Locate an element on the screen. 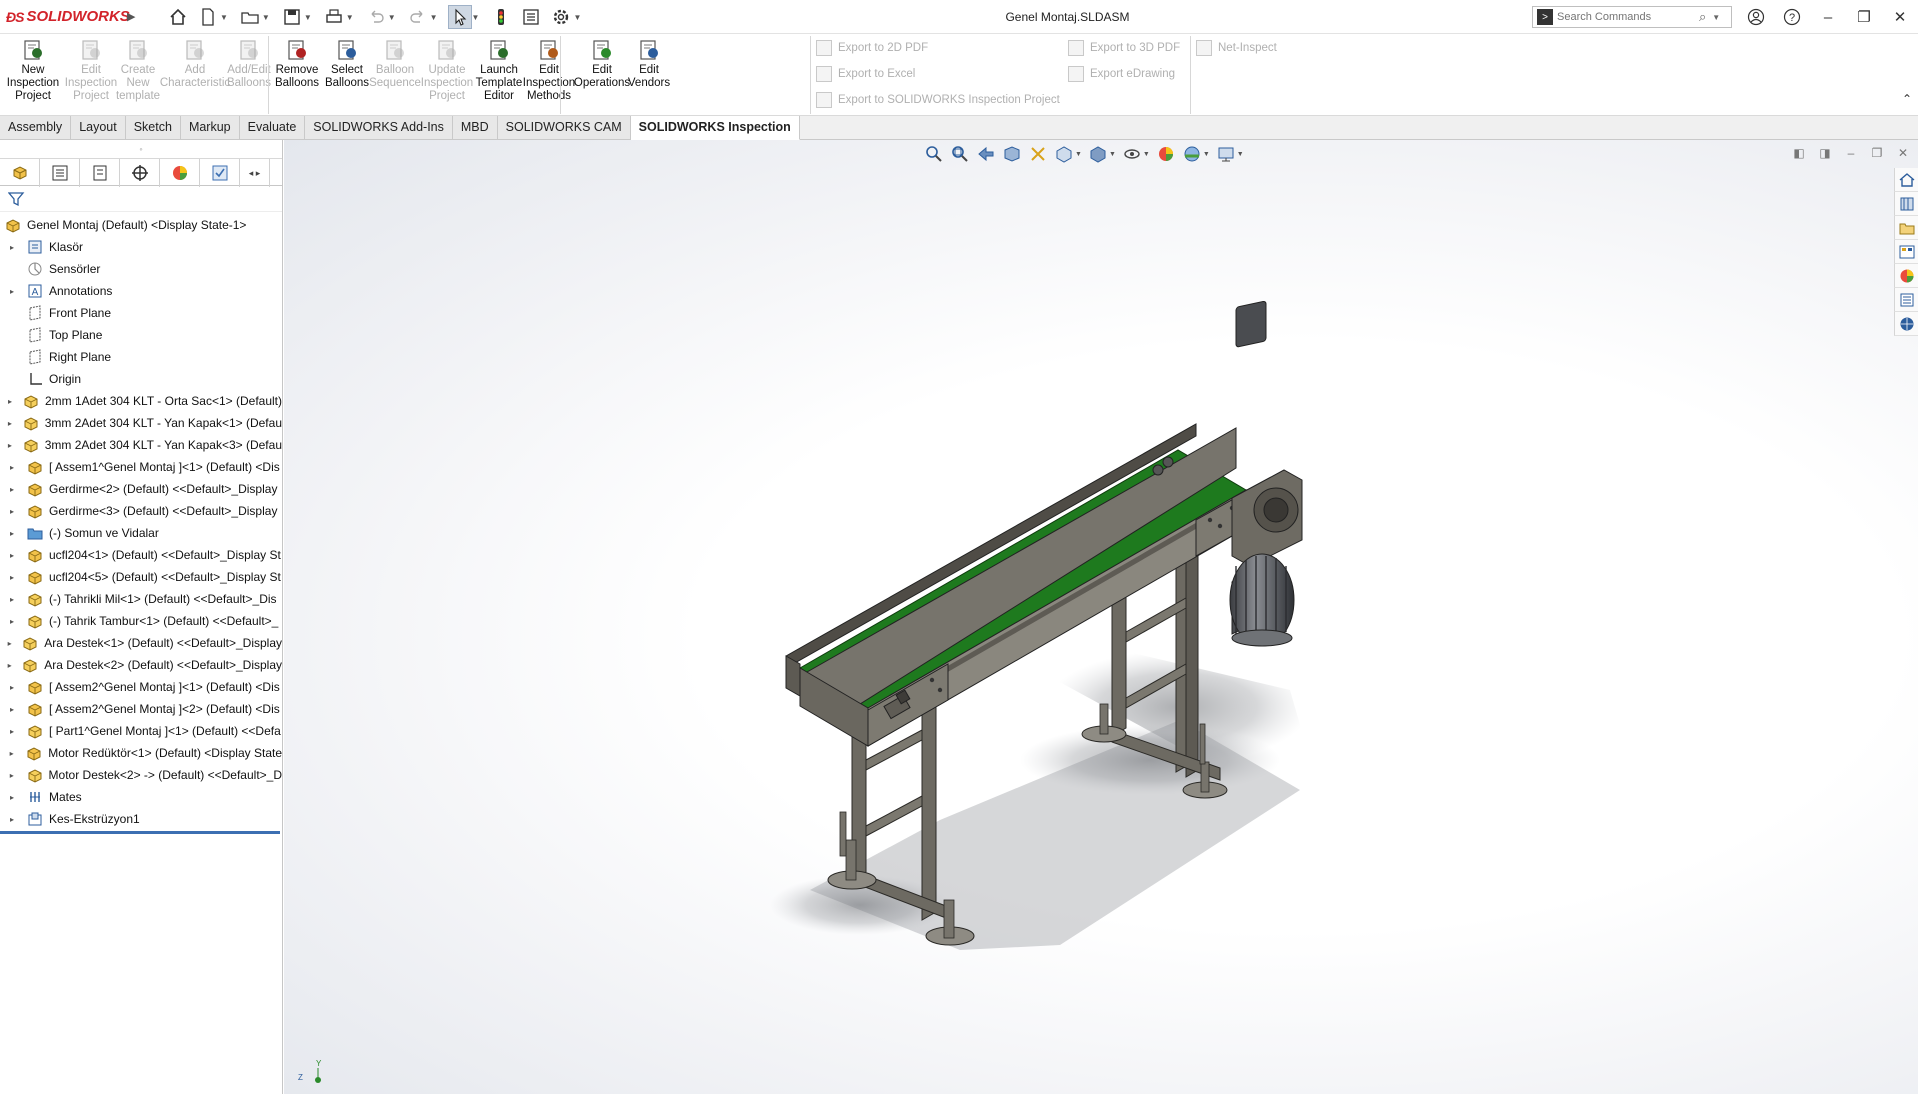 This screenshot has width=1918, height=1094. appearances-scenes-icon is located at coordinates (1906, 276).